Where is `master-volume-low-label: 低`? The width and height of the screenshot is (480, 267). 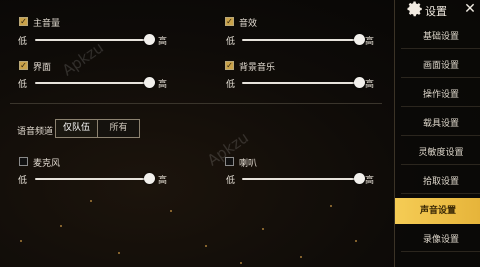 master-volume-low-label: 低 is located at coordinates (23, 42).